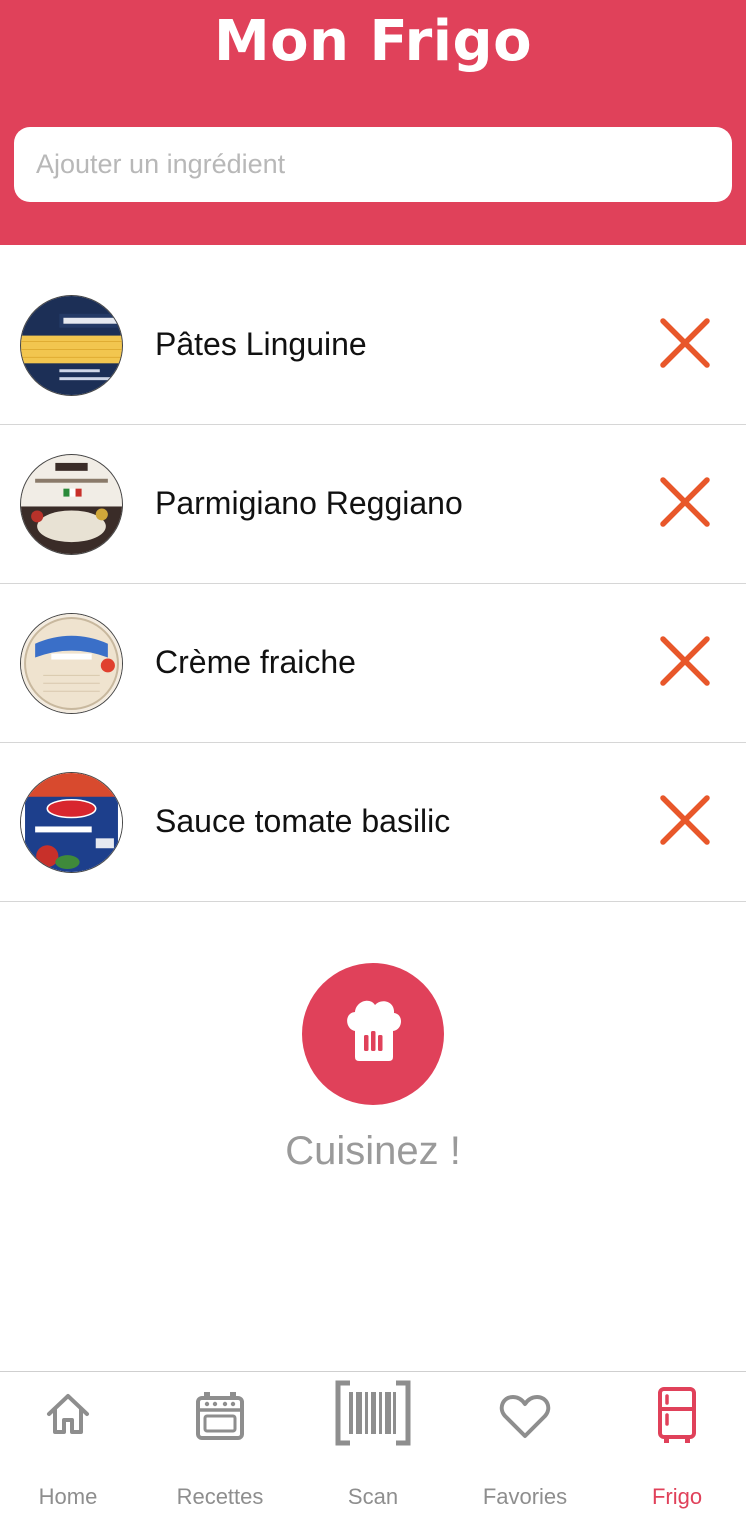 The image size is (746, 1513). Describe the element at coordinates (303, 821) in the screenshot. I see `ingredient-name: Sauce tomate basilic` at that location.